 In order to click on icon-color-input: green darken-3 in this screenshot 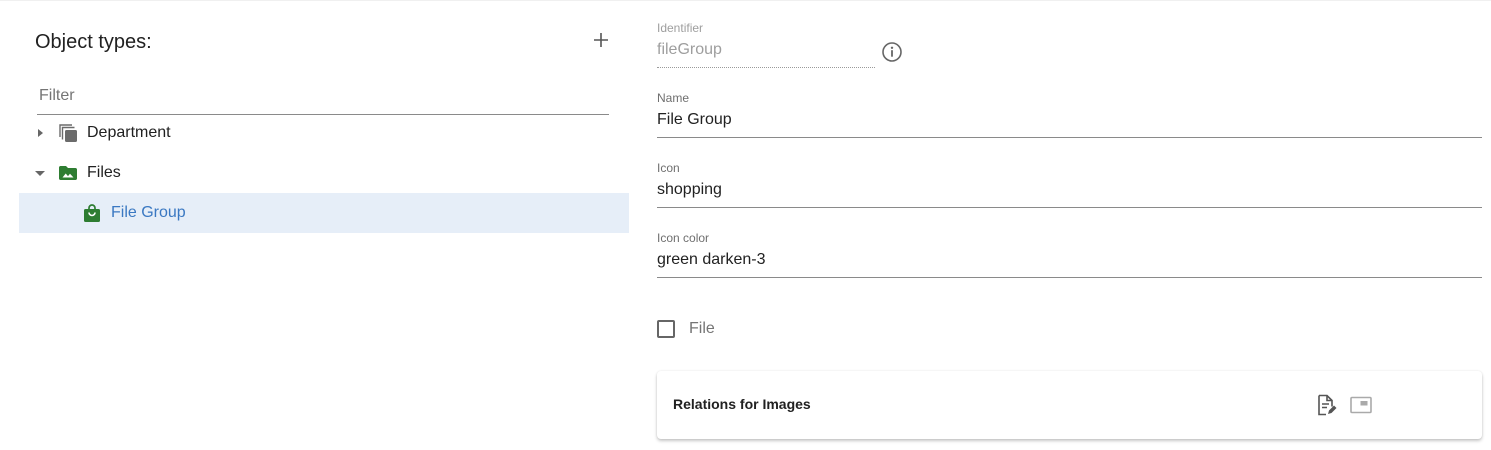, I will do `click(1069, 264)`.